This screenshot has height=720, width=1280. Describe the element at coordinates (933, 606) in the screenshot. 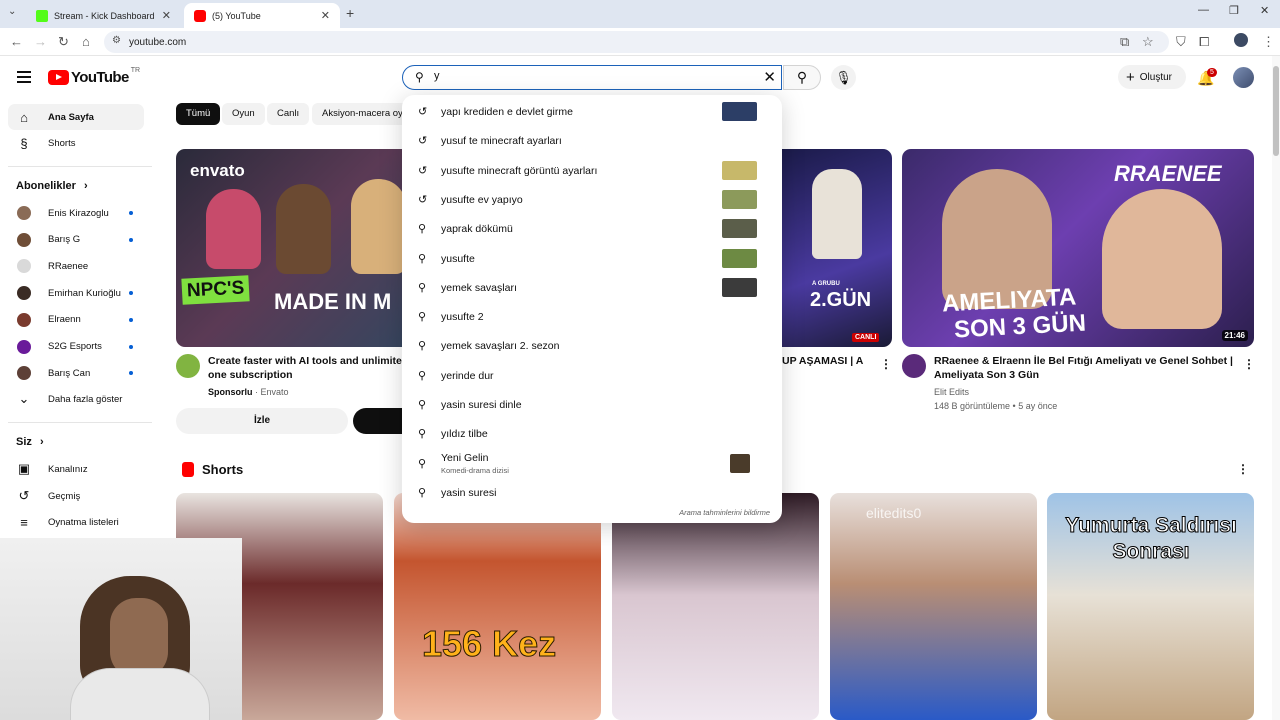

I see `short-thumbnail: elitedits0` at that location.